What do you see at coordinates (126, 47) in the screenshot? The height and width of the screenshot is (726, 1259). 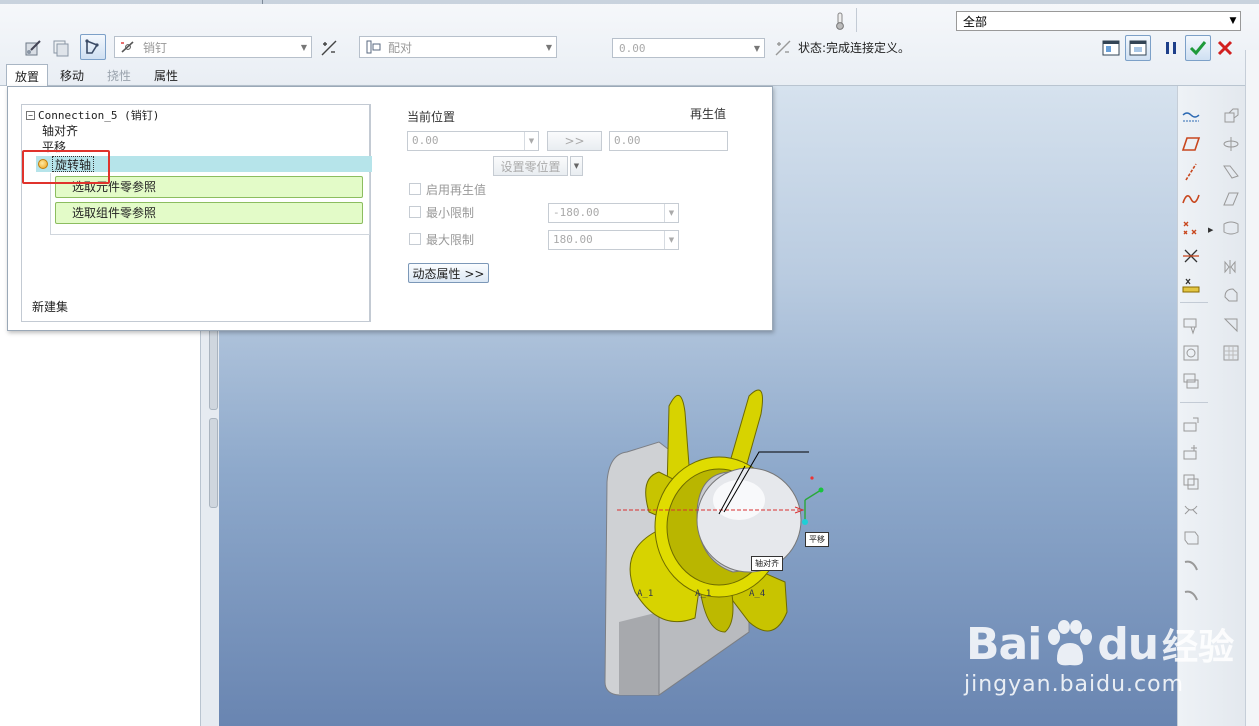 I see `pin-icon` at bounding box center [126, 47].